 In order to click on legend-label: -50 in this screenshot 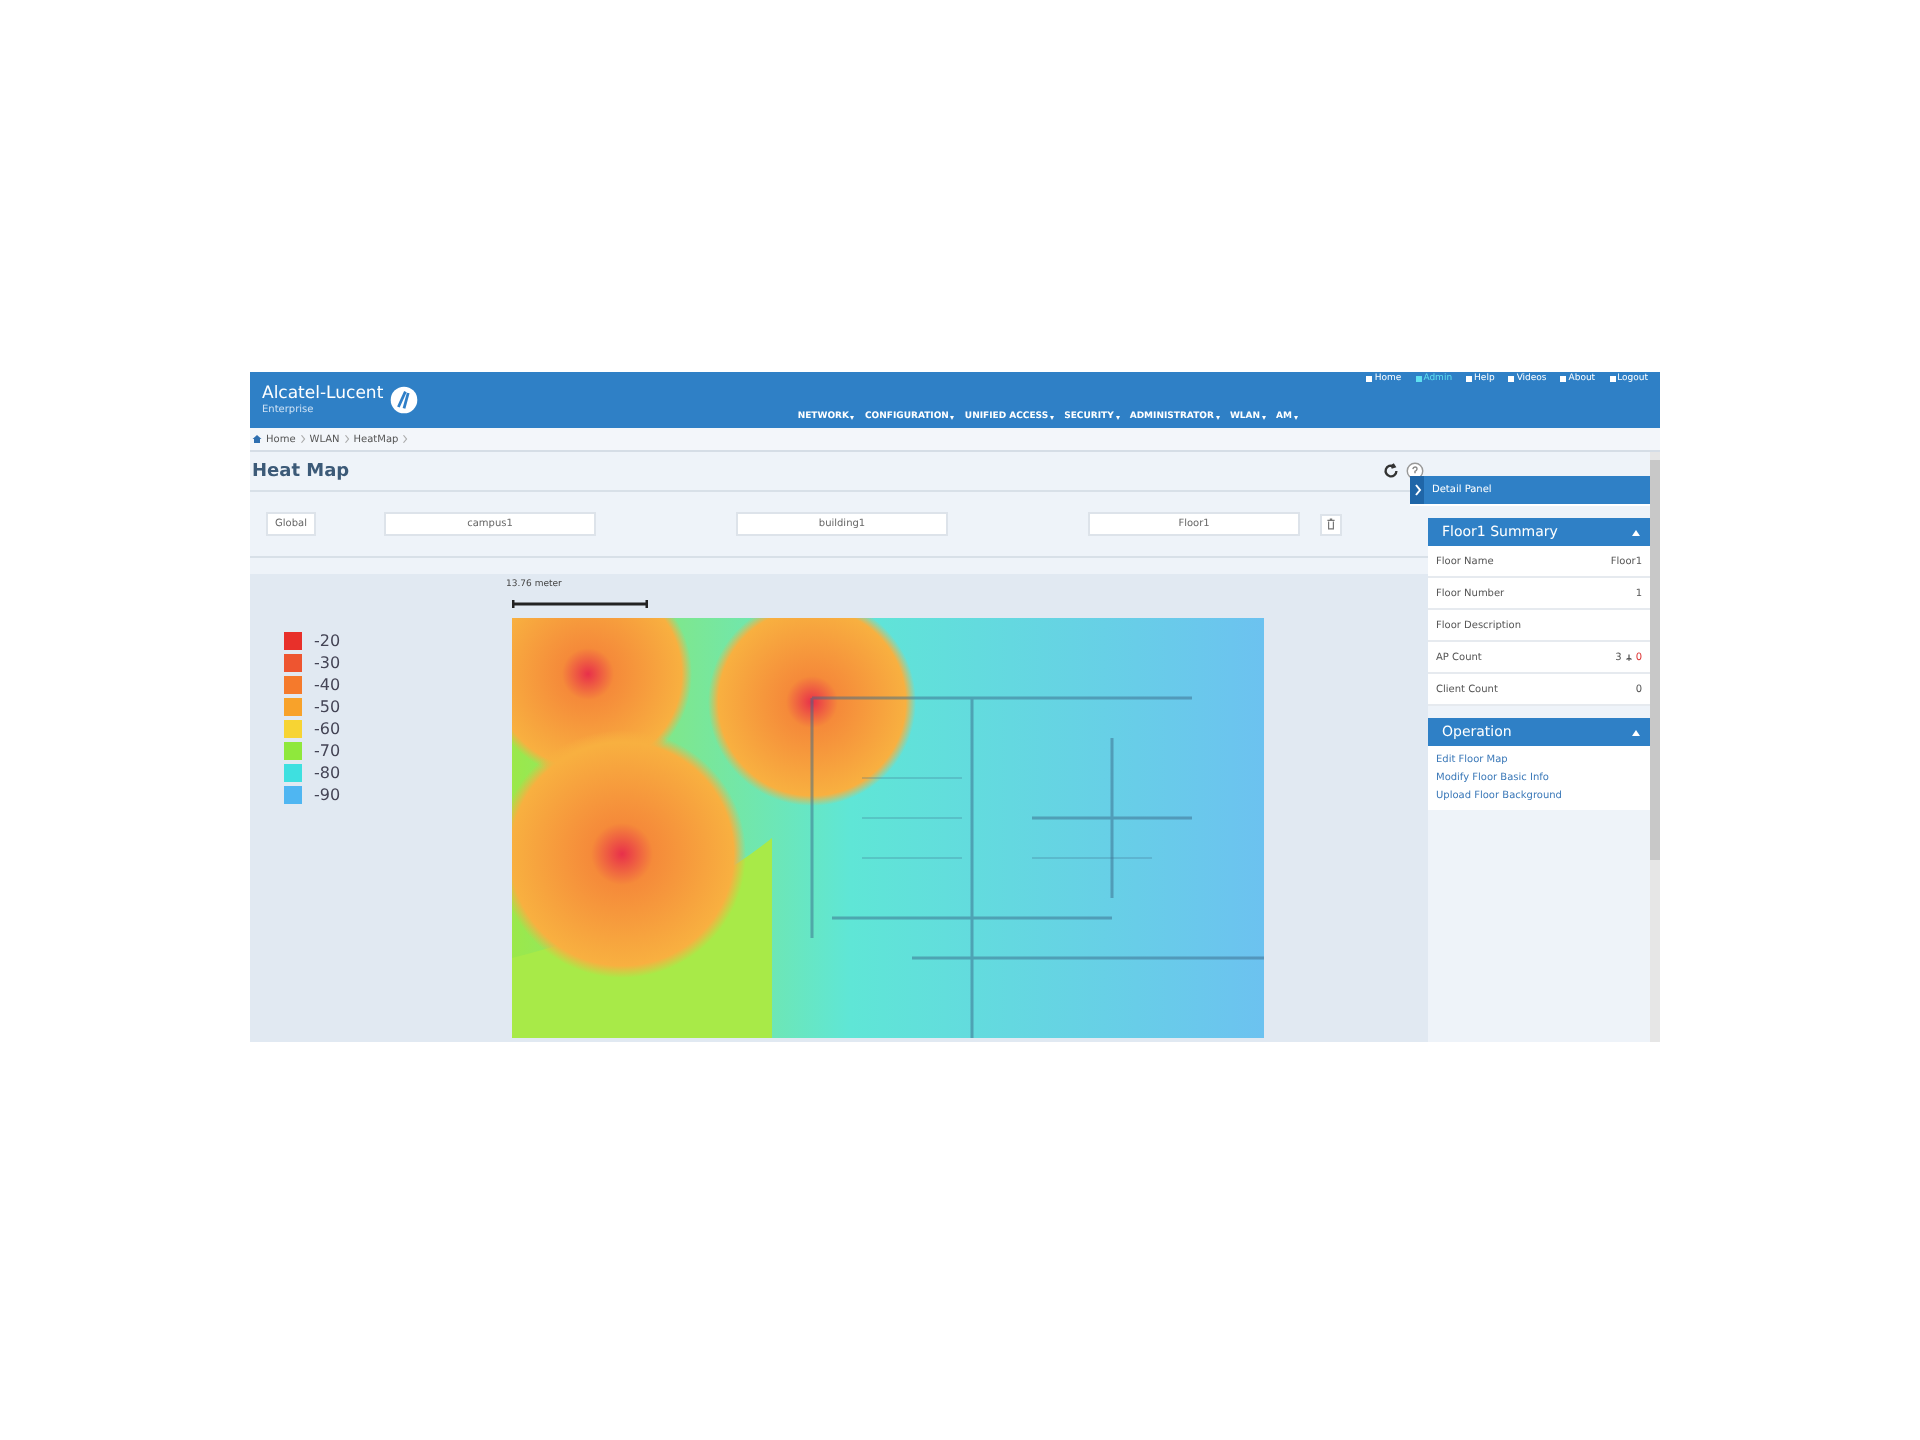, I will do `click(327, 707)`.